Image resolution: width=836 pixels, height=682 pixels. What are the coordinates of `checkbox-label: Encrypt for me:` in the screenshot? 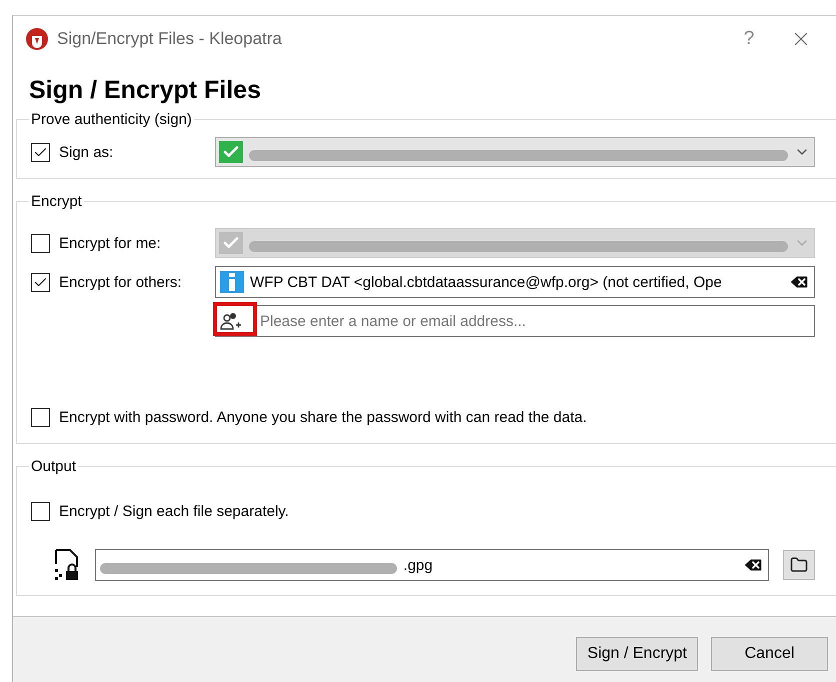 It's located at (110, 243).